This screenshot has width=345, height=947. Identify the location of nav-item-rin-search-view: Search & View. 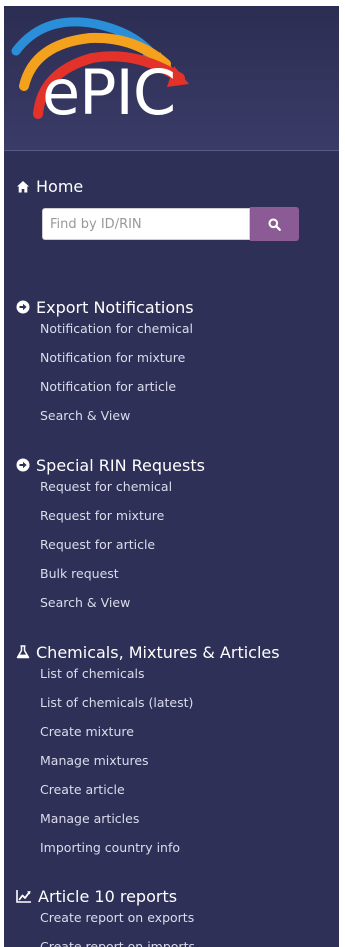
(122, 607).